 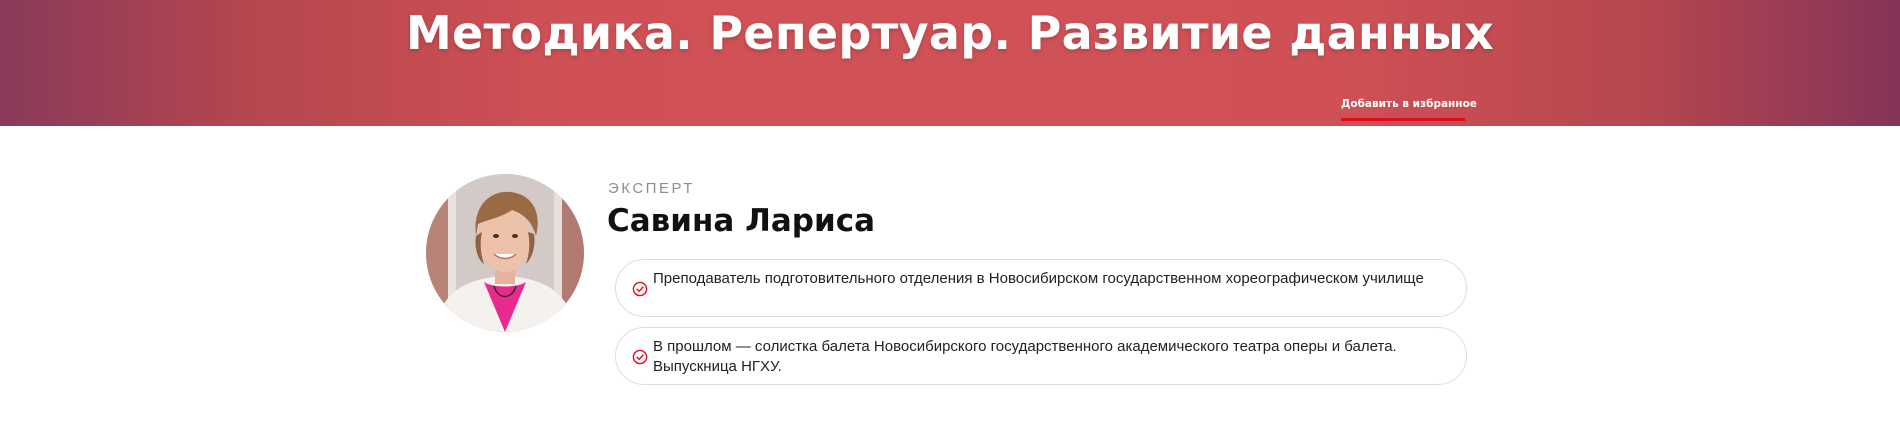 I want to click on favorites-underline, so click(x=1403, y=119).